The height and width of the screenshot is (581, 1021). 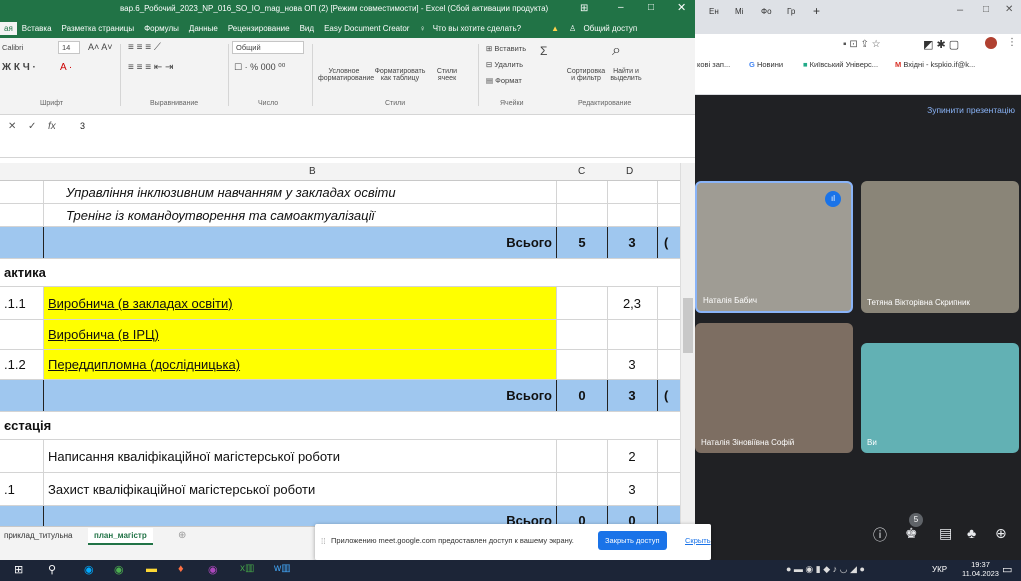 I want to click on share-button: ♙ Общий доступ, so click(x=605, y=28).